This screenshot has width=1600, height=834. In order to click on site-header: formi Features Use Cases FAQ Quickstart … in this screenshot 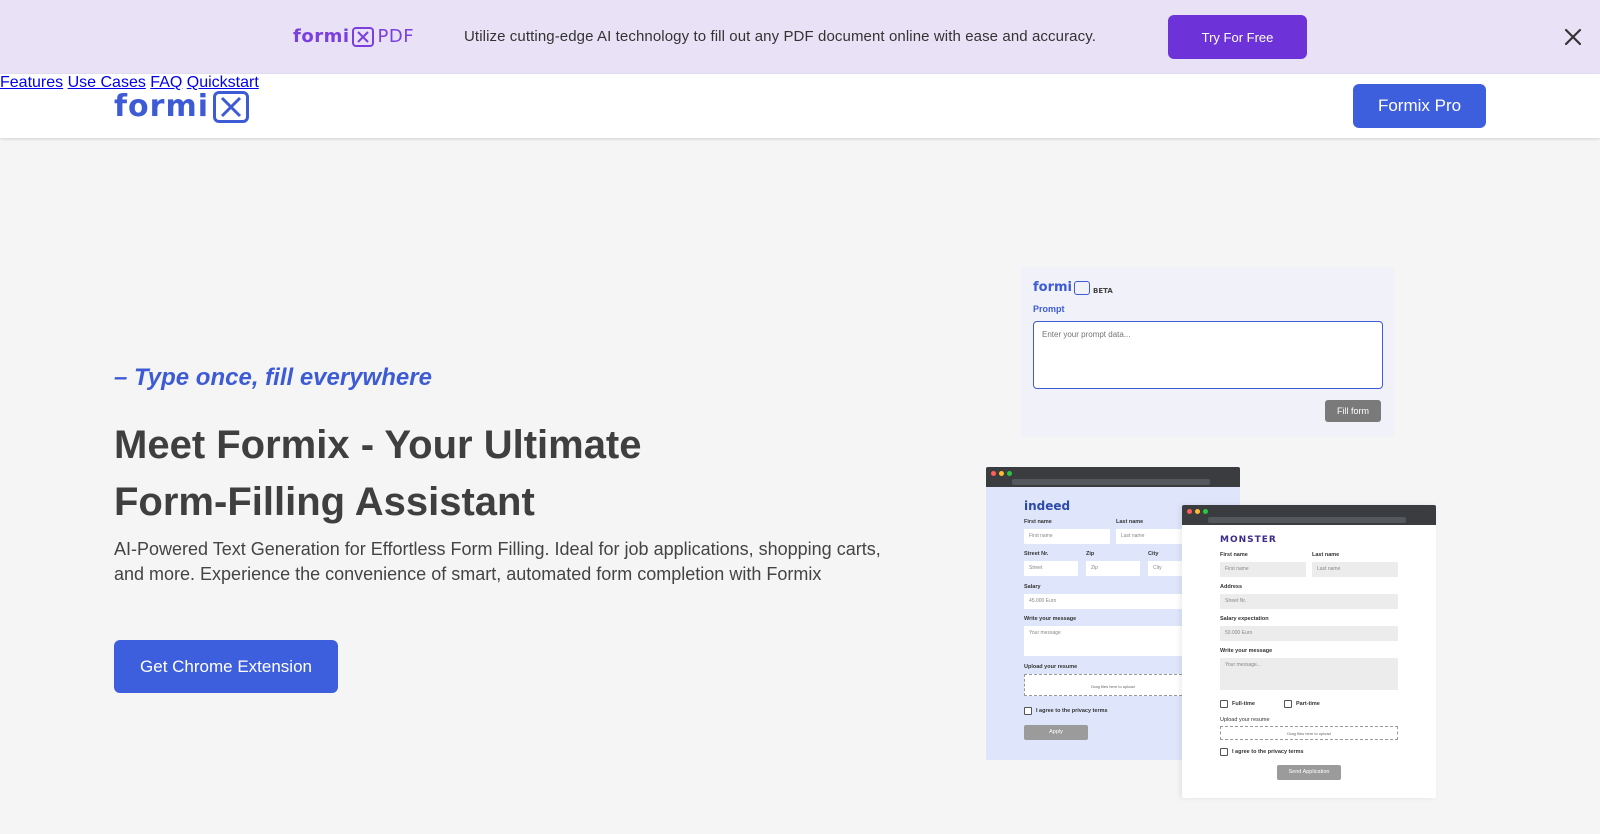, I will do `click(800, 106)`.